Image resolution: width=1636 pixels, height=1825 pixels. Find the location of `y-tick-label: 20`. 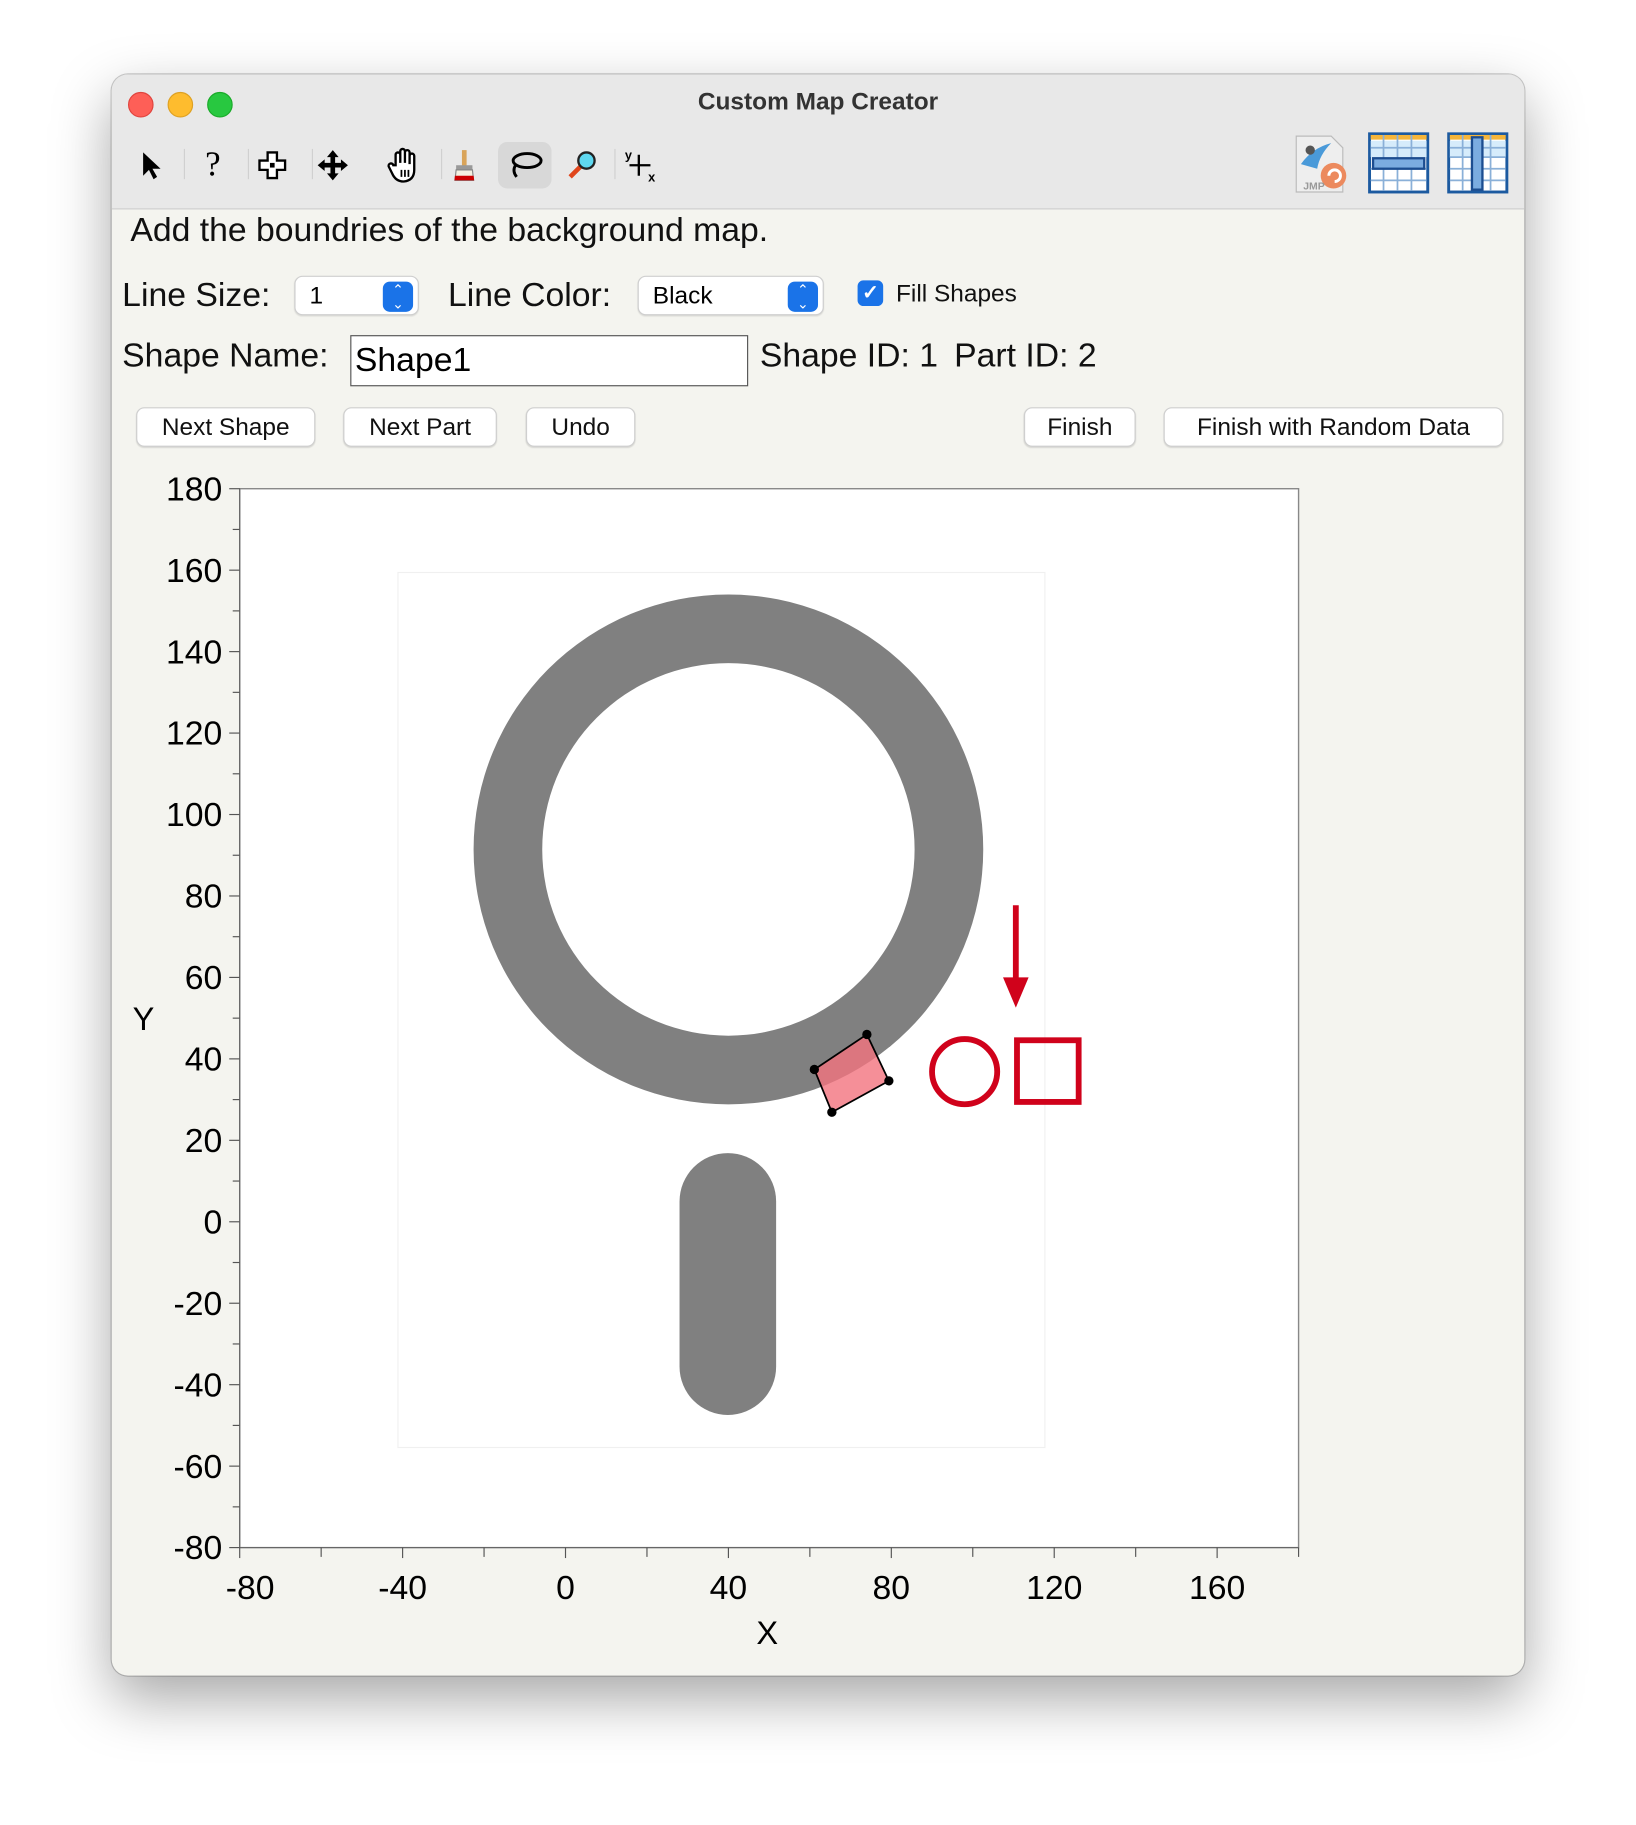

y-tick-label: 20 is located at coordinates (204, 1141).